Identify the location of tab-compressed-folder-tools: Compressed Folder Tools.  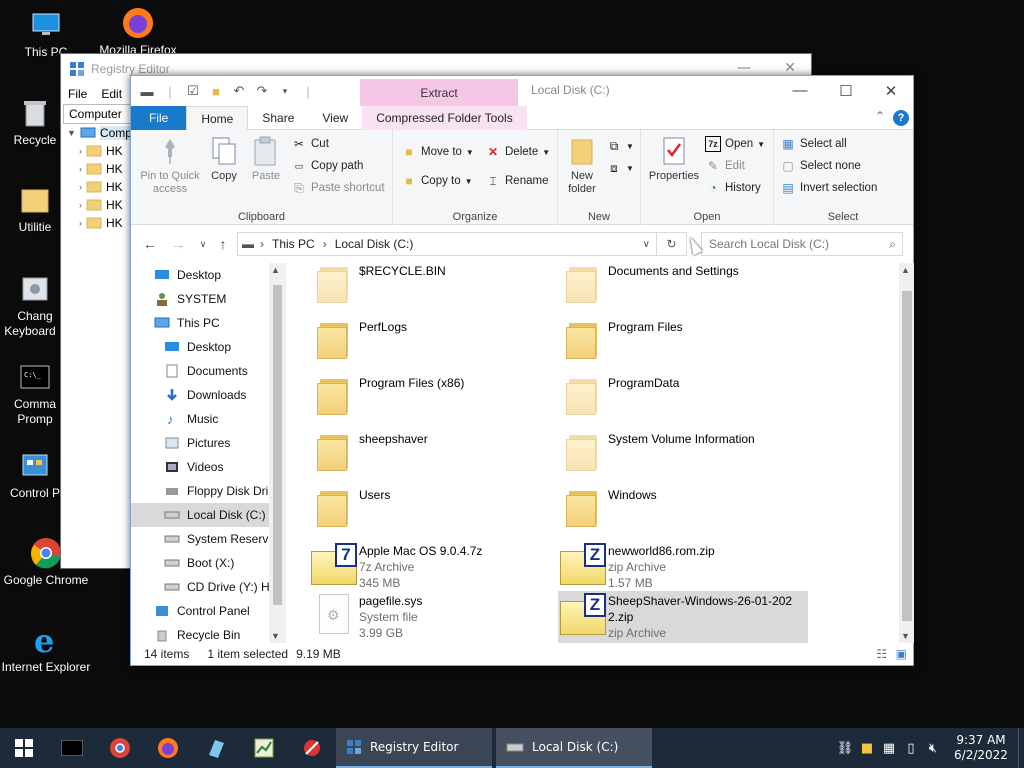
(444, 118).